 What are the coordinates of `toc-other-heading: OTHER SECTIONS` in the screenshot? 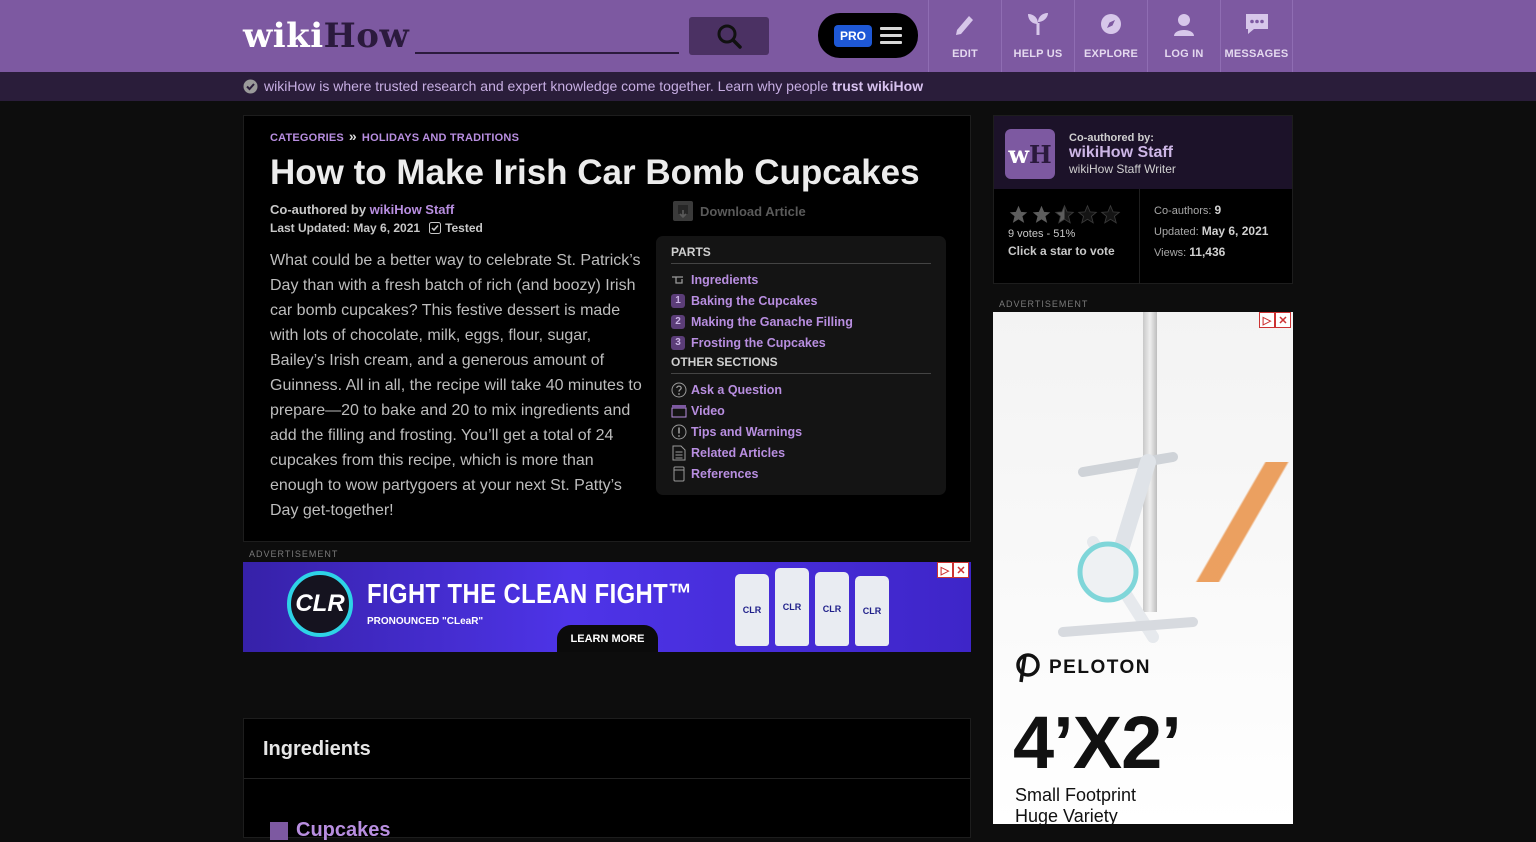 It's located at (801, 364).